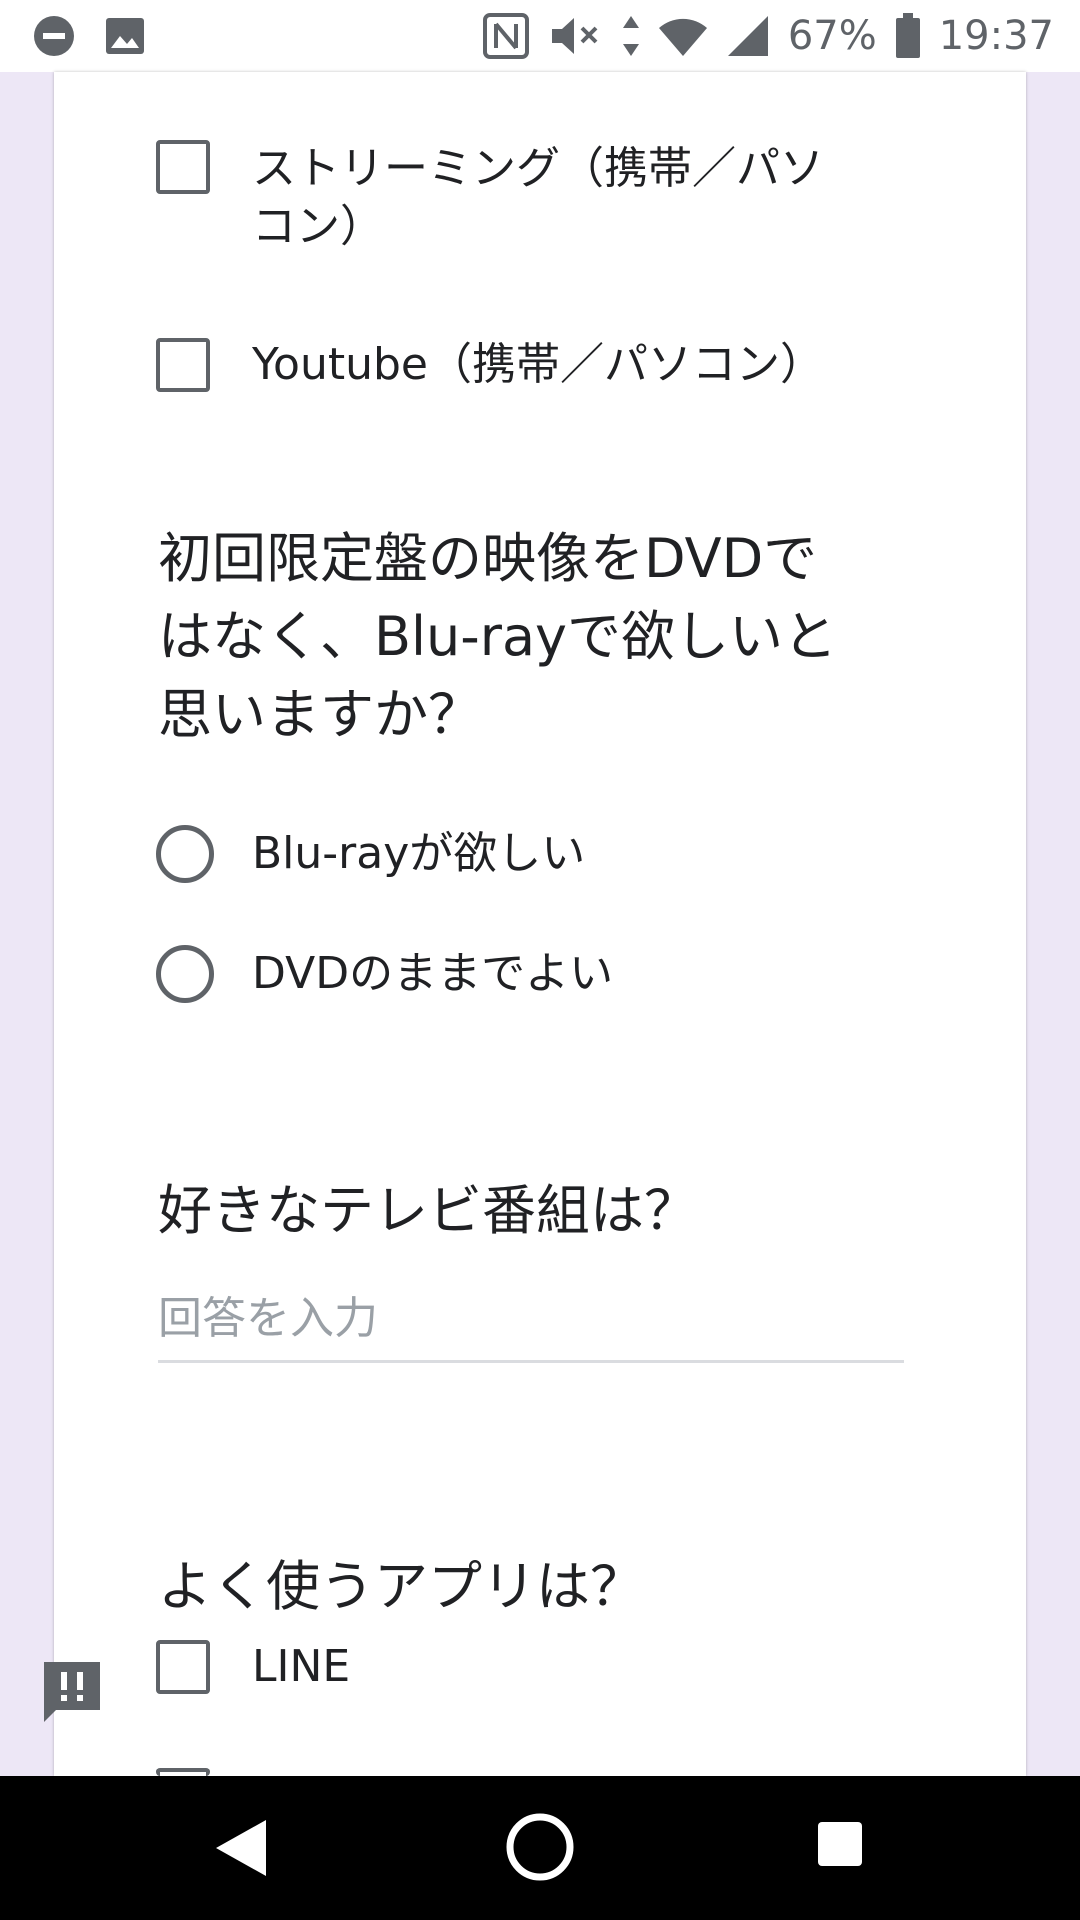 The width and height of the screenshot is (1080, 1920). What do you see at coordinates (538, 168) in the screenshot?
I see `option-streaming-line1: ストリーミング（携帯／パソ` at bounding box center [538, 168].